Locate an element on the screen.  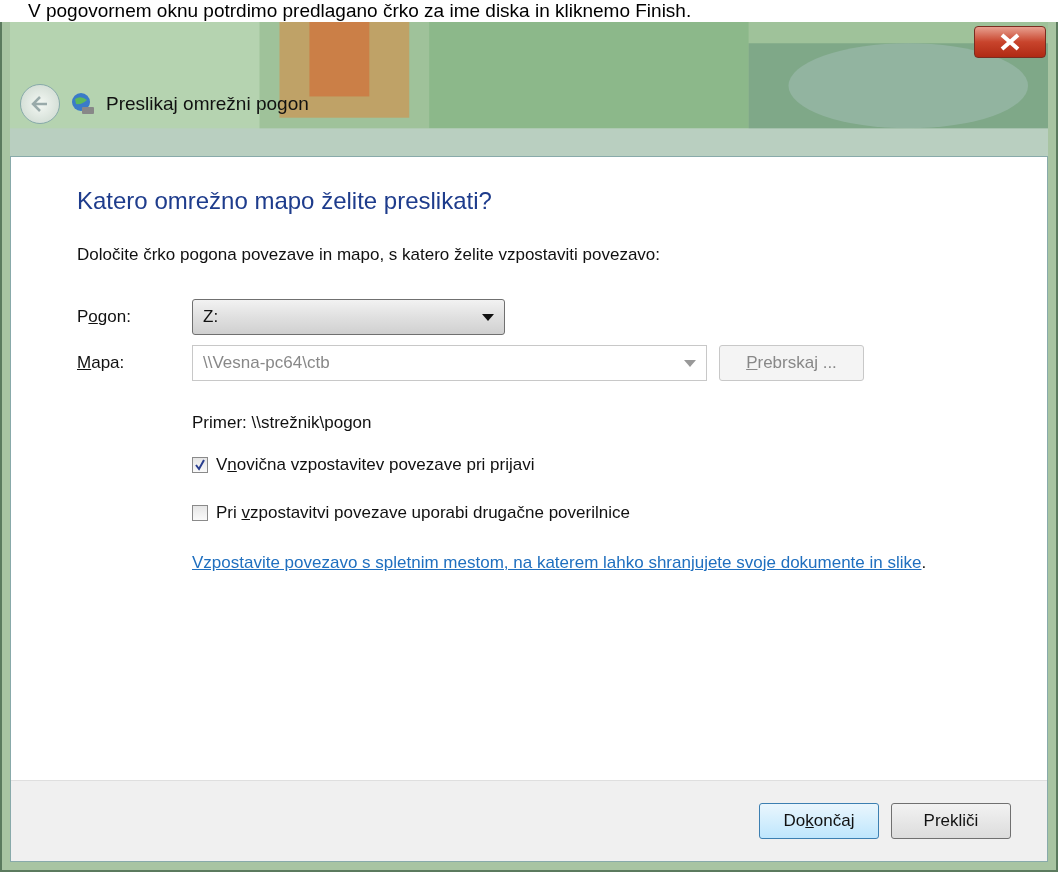
finish-button: Dokončaj is located at coordinates (819, 821).